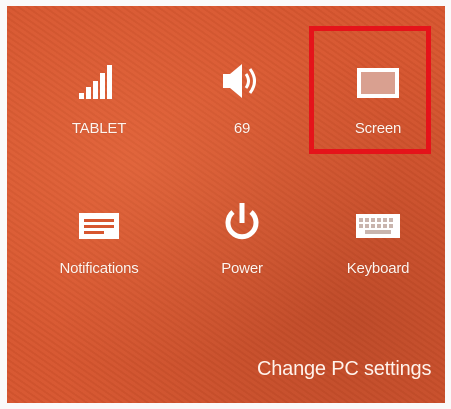  Describe the element at coordinates (242, 253) in the screenshot. I see `power-tile: Power` at that location.